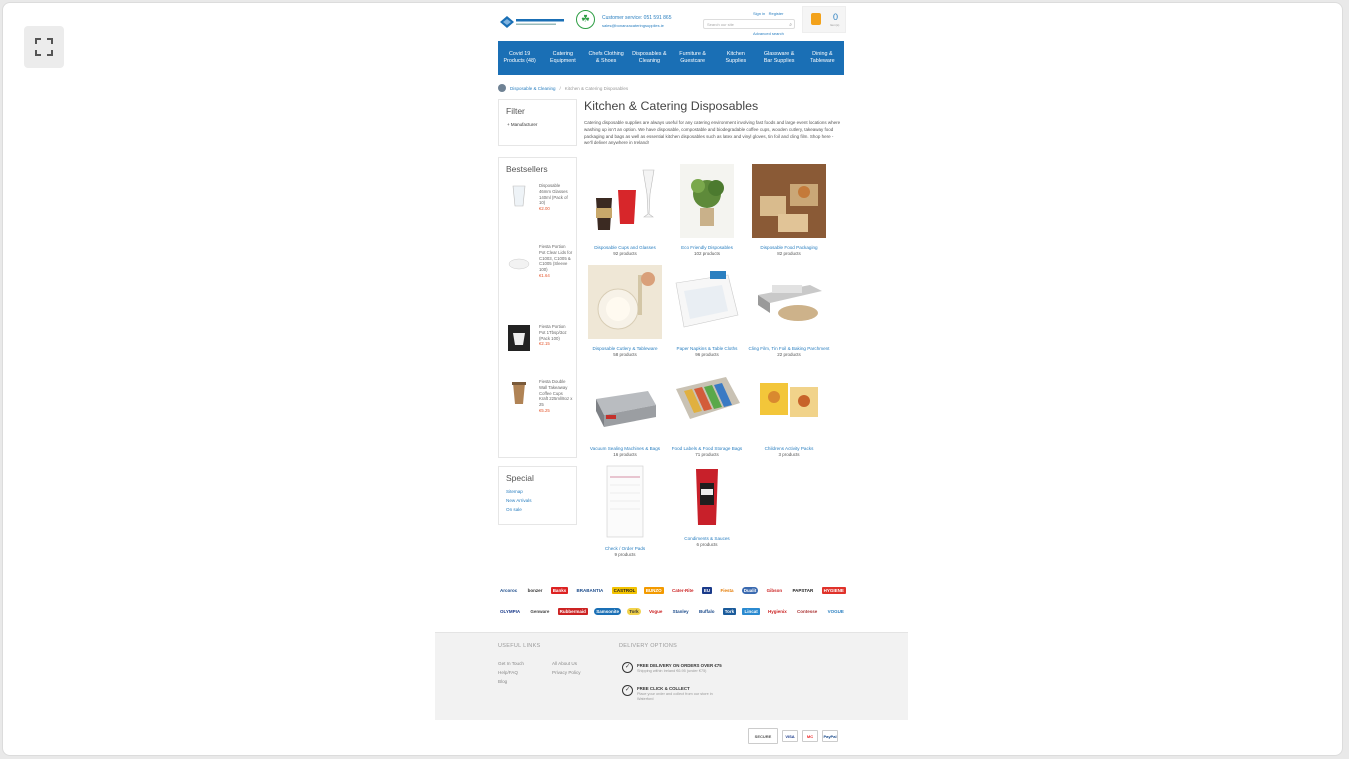 The height and width of the screenshot is (759, 1349). Describe the element at coordinates (553, 332) in the screenshot. I see `bestseller-name: Fiesta Portion Pot 1Tbsp/3oz (Pack 100)` at that location.